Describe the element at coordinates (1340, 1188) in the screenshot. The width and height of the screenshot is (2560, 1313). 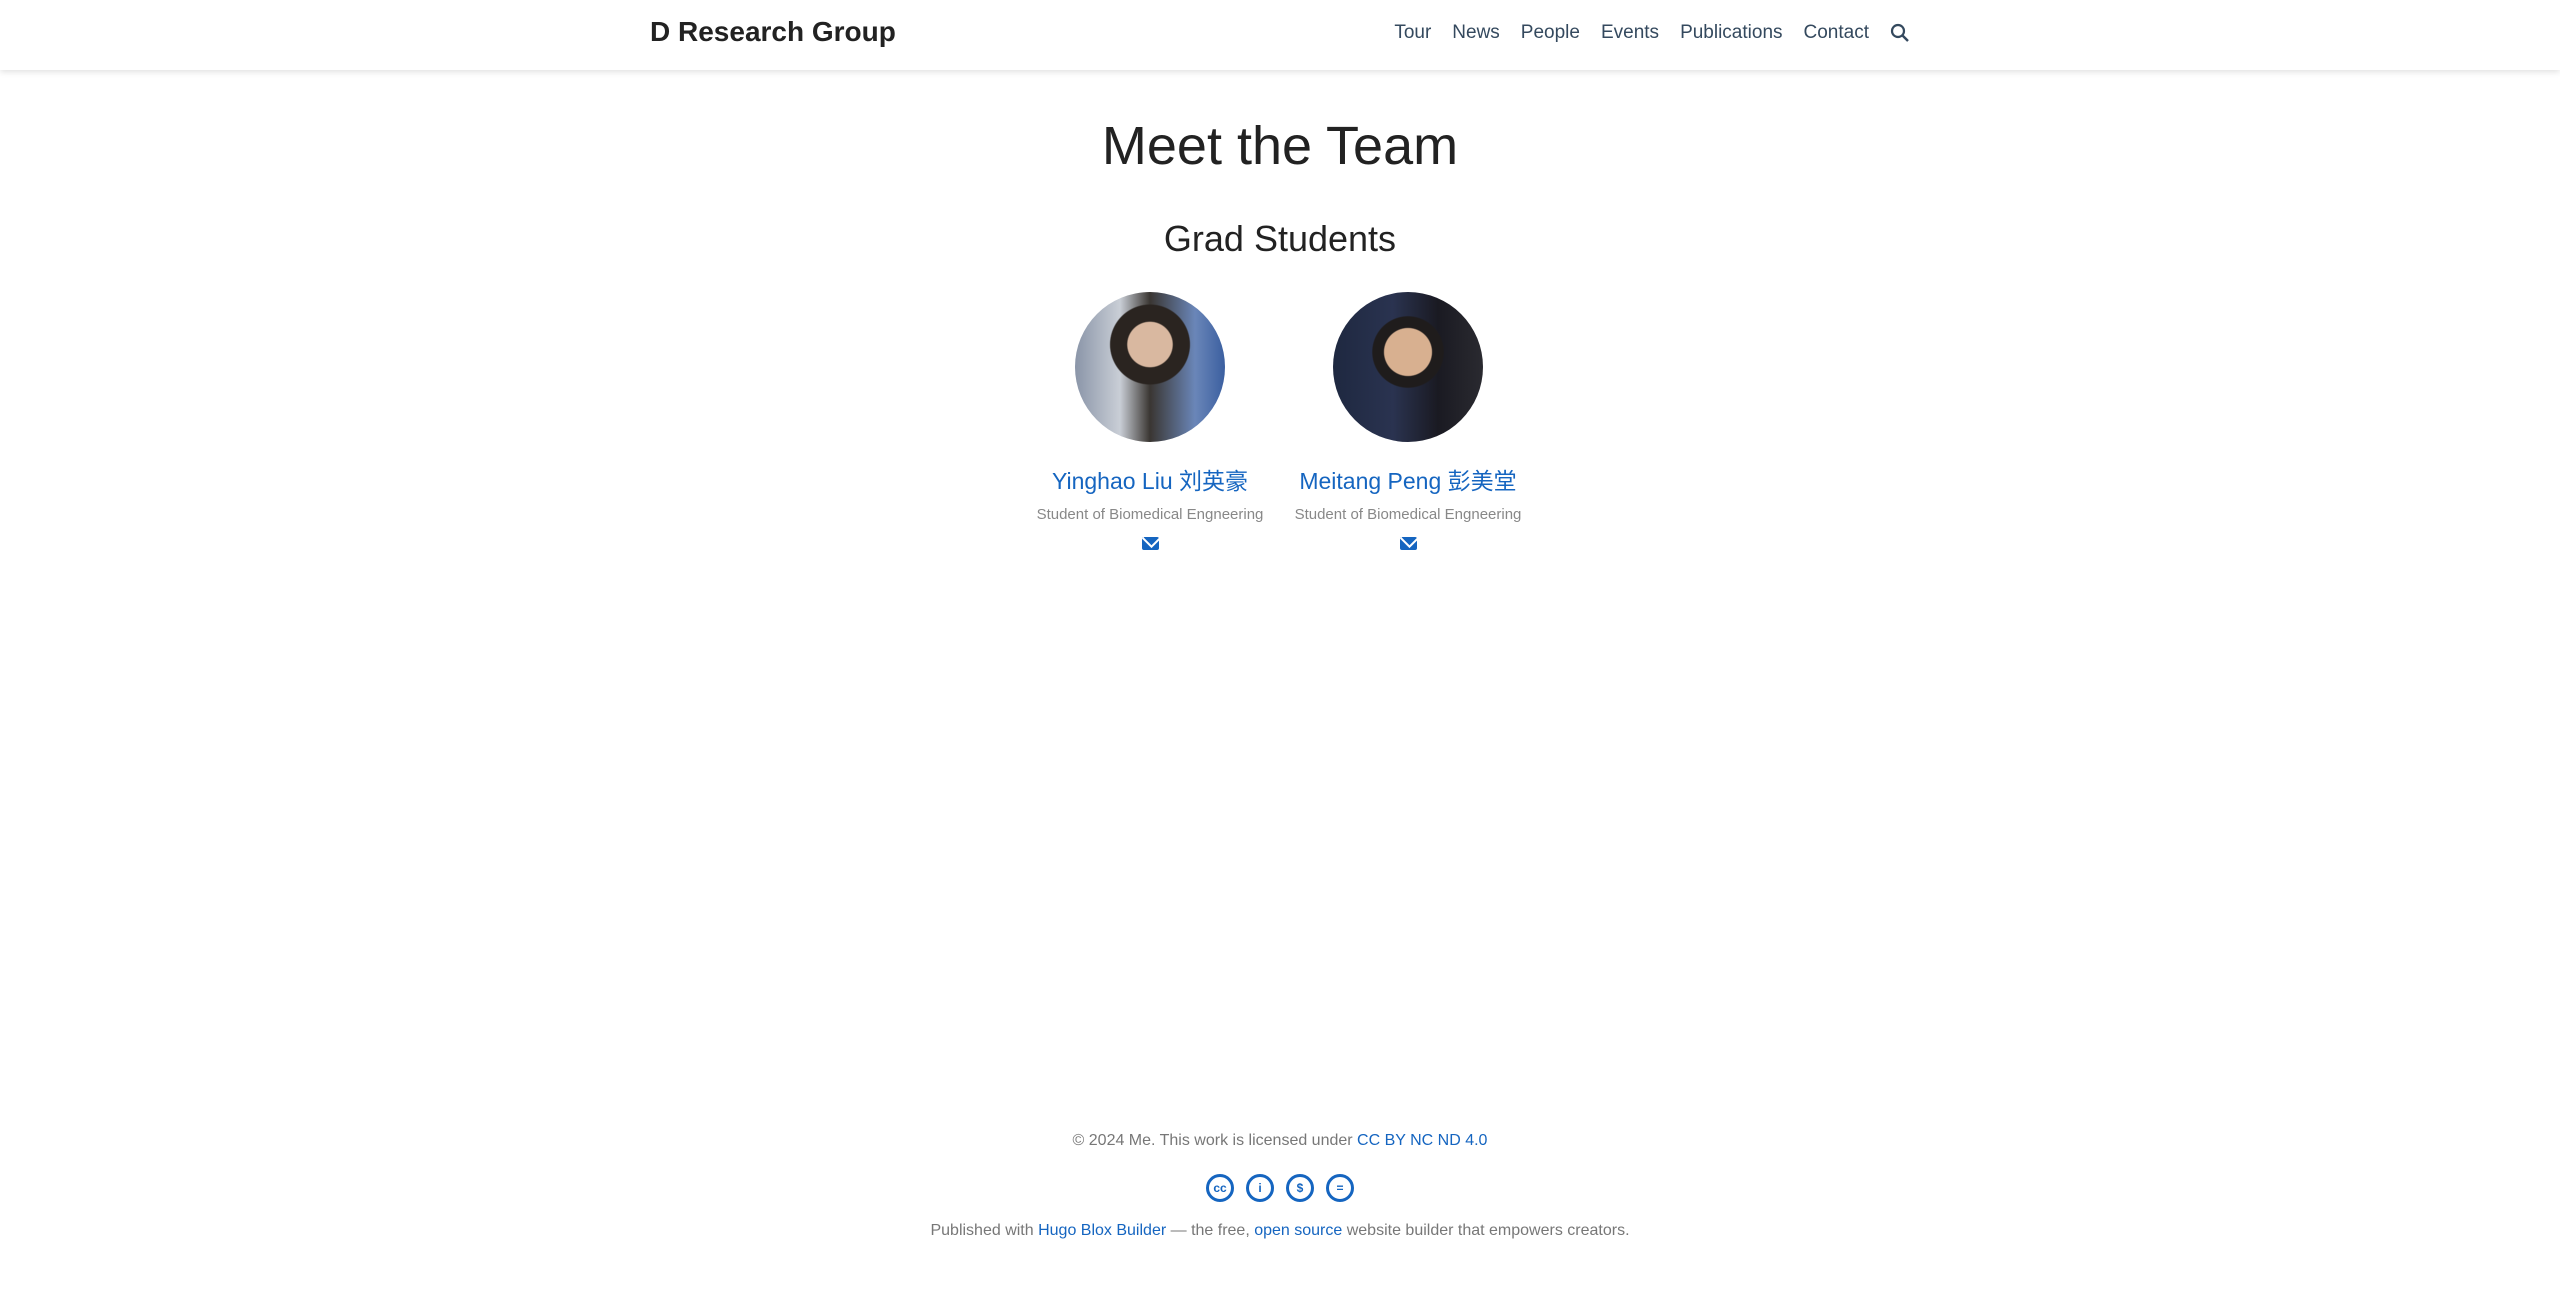
I see `nd-icon: =` at that location.